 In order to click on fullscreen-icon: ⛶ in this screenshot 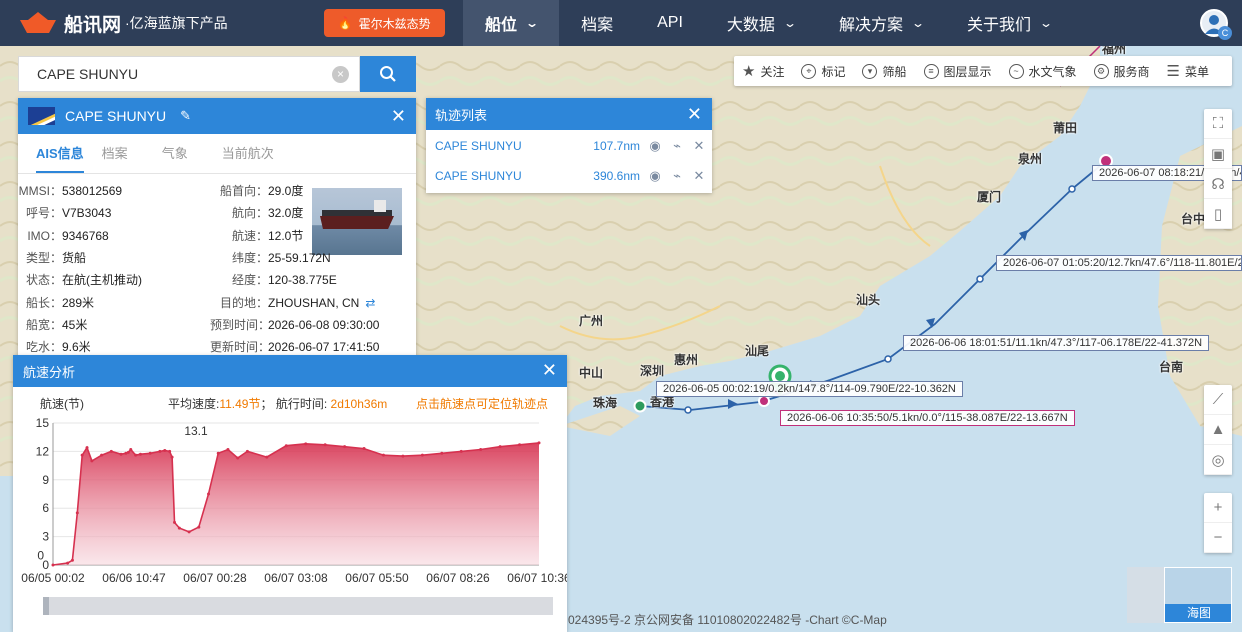, I will do `click(1218, 124)`.